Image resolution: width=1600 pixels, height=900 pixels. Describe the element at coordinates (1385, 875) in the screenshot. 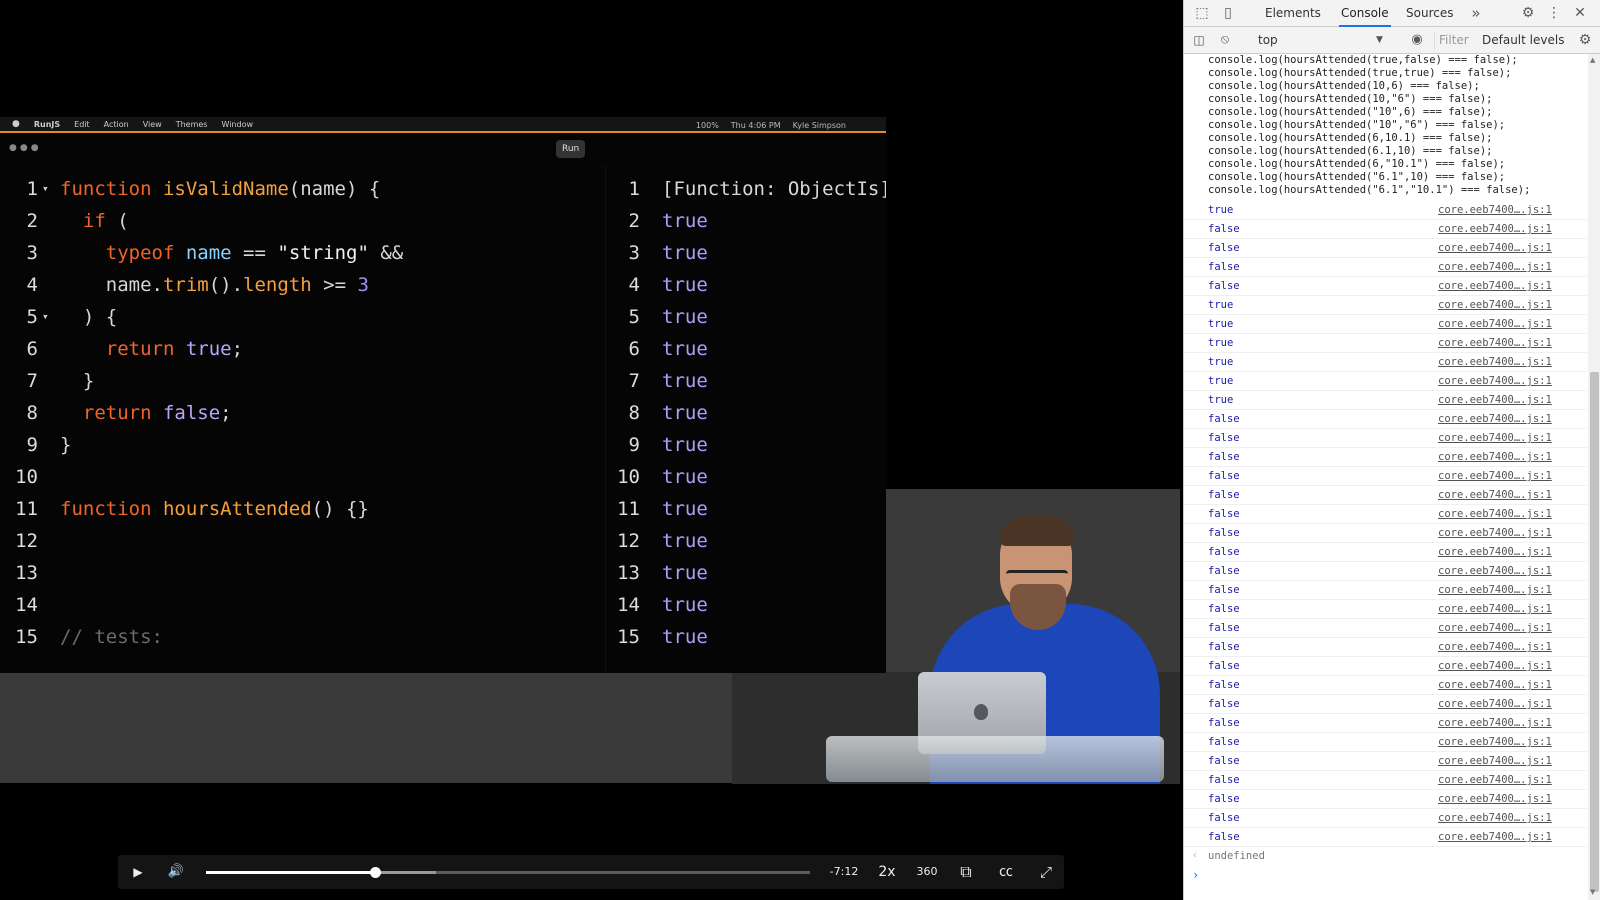

I see `console-prompt: ›` at that location.